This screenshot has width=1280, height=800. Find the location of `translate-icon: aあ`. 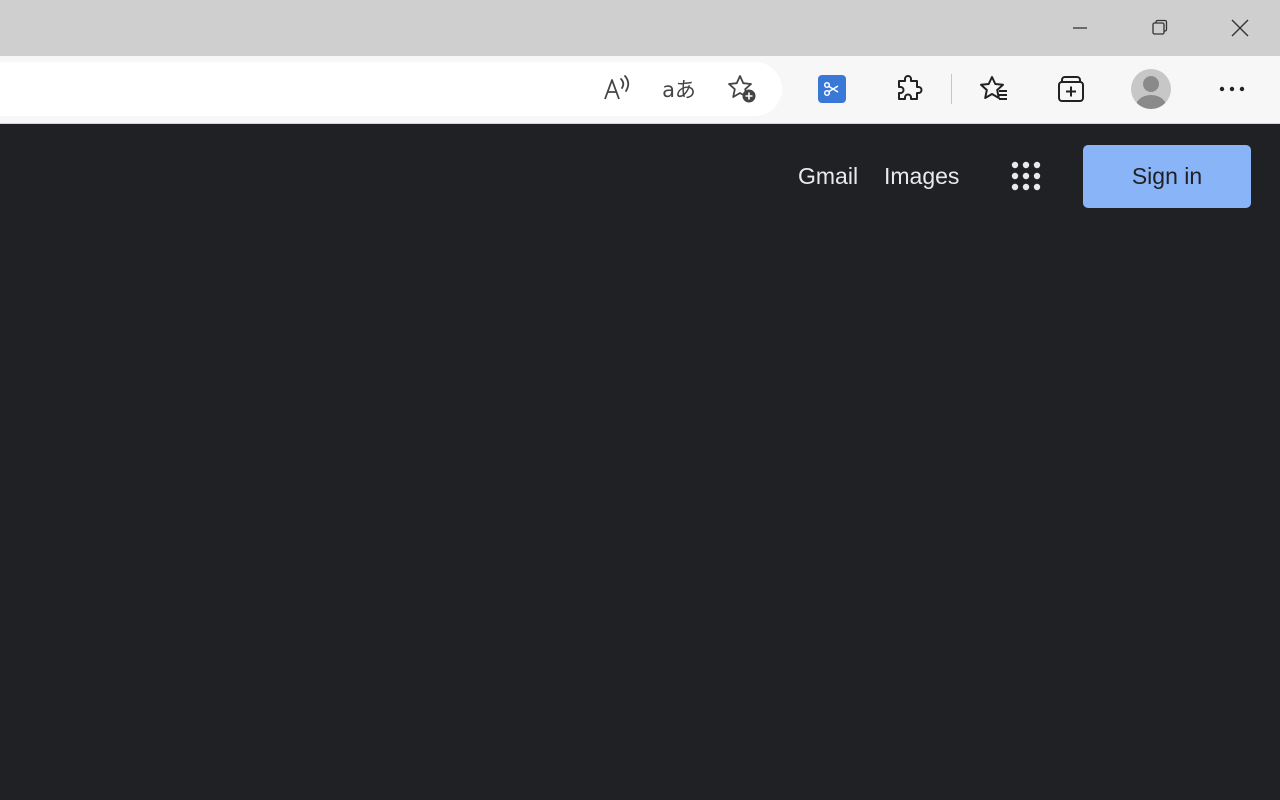

translate-icon: aあ is located at coordinates (679, 90).